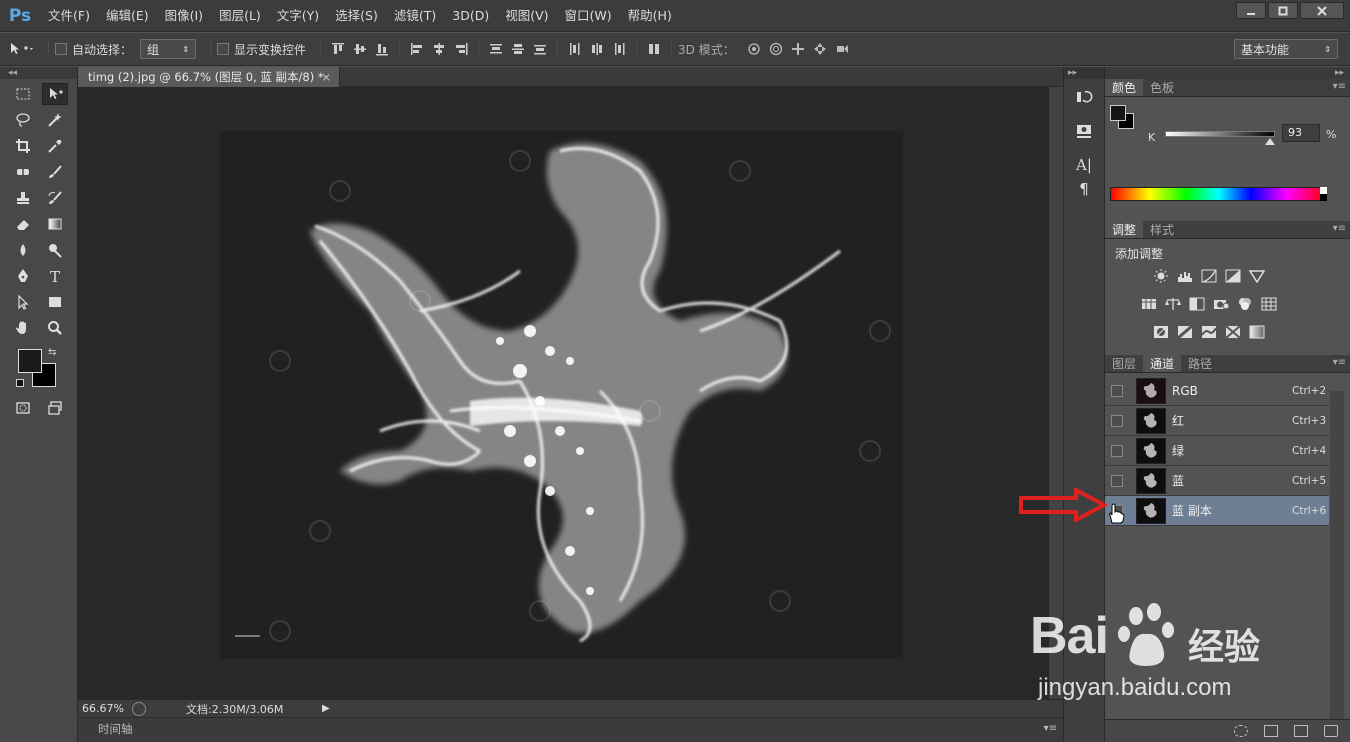  What do you see at coordinates (55, 250) in the screenshot?
I see `dodge-icon` at bounding box center [55, 250].